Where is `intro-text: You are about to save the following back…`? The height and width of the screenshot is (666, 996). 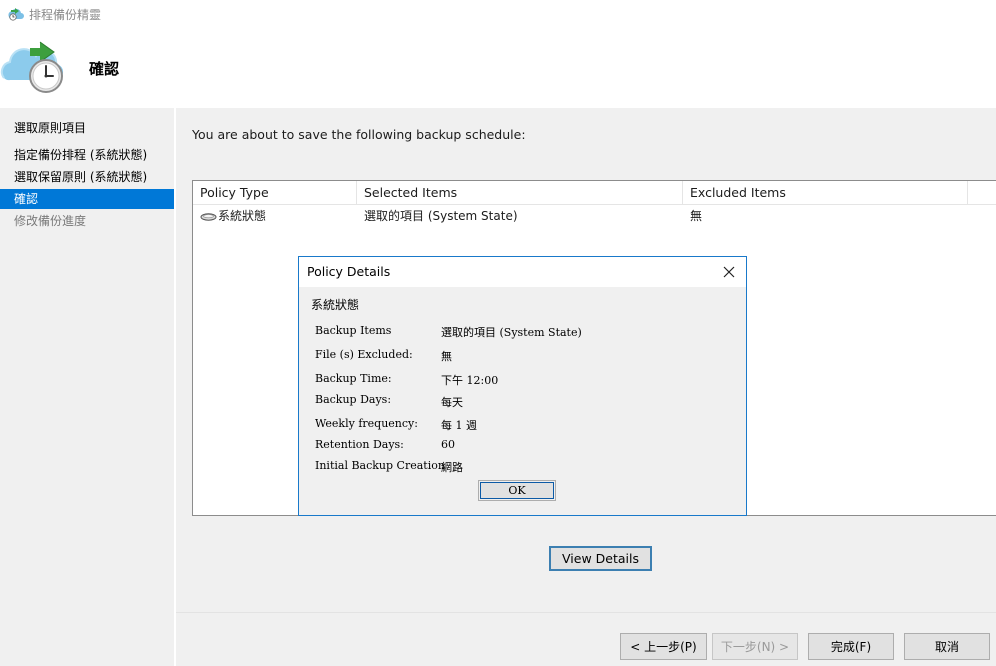 intro-text: You are about to save the following back… is located at coordinates (359, 134).